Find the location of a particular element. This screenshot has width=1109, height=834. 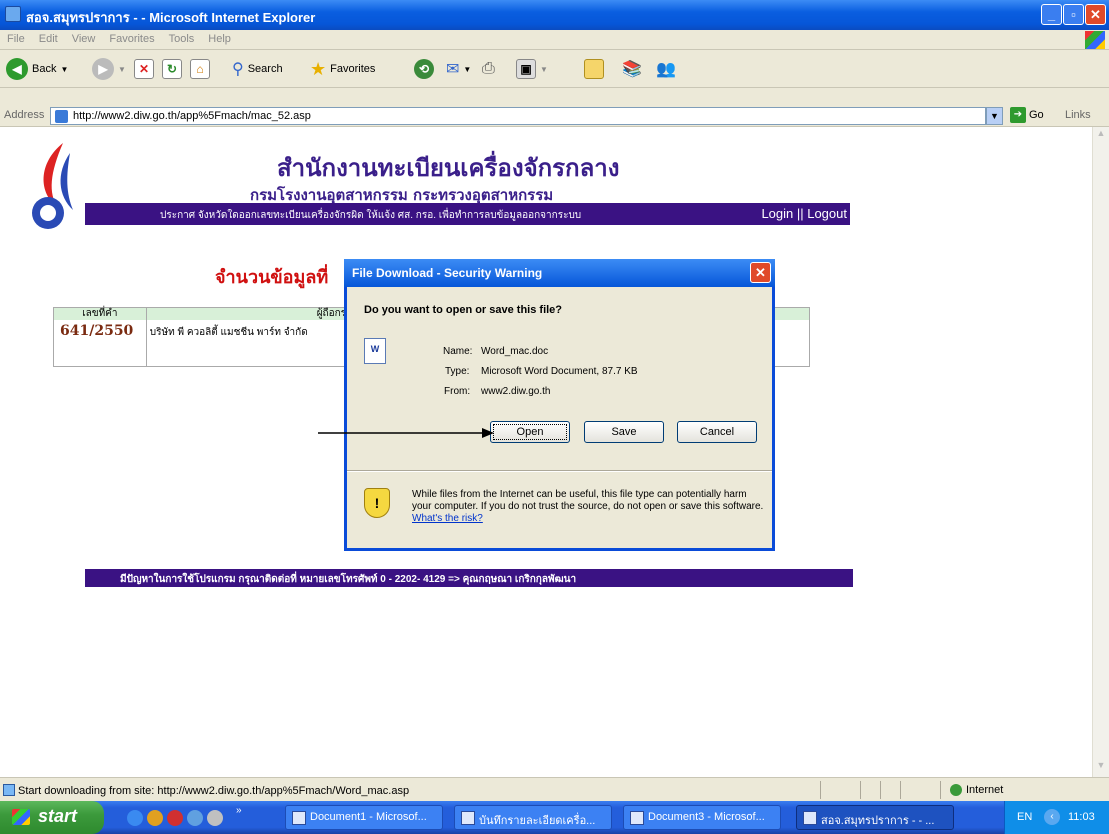

search-button: ⚲ Search is located at coordinates (257, 69).